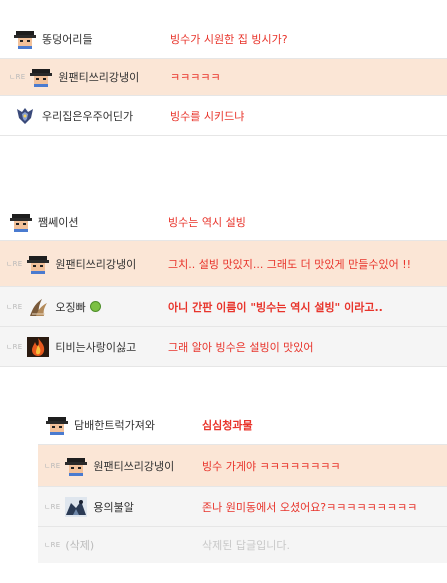 The height and width of the screenshot is (583, 447). Describe the element at coordinates (241, 347) in the screenshot. I see `comment-text: 그래 알아 빙수은 설빙이 맛있어` at that location.